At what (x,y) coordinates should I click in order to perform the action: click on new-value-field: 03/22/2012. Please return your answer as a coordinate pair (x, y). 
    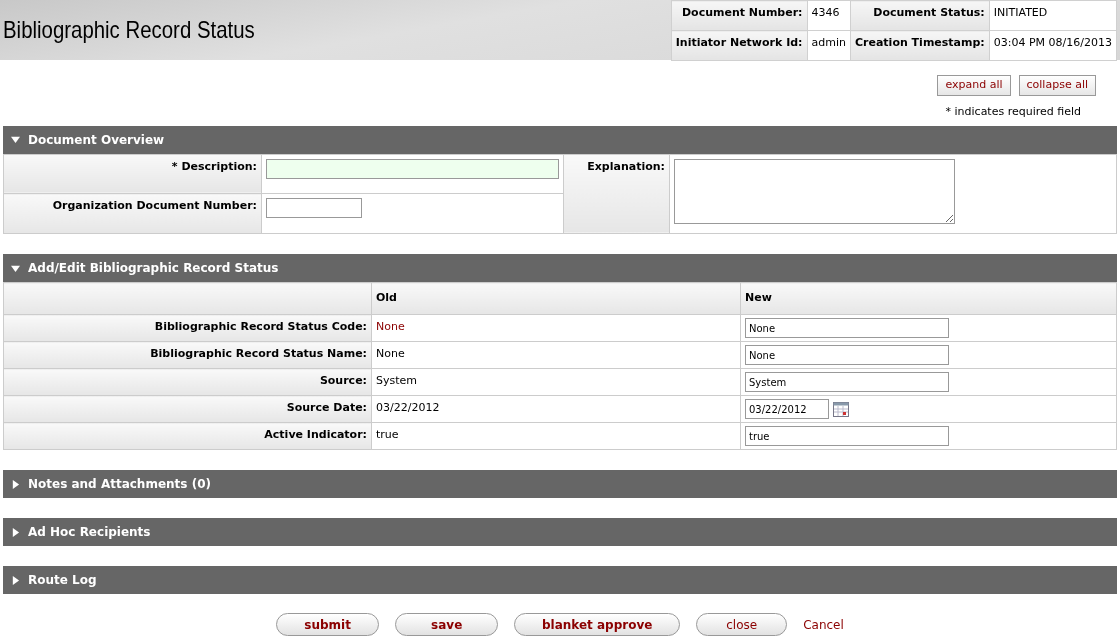
    Looking at the image, I should click on (787, 409).